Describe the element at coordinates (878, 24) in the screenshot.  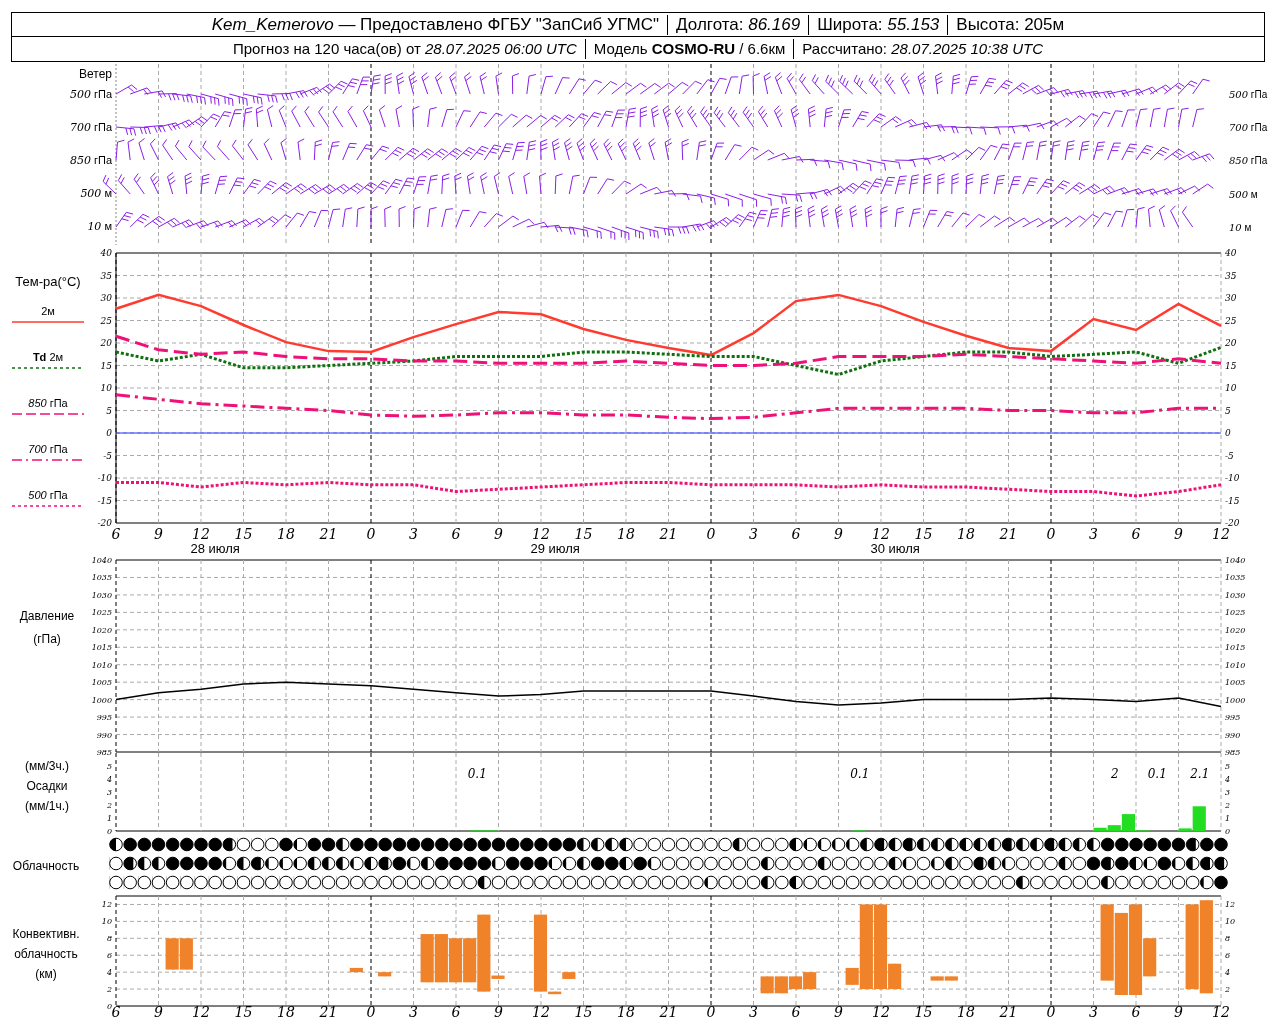
I see `header-text: Широта: 55.153` at that location.